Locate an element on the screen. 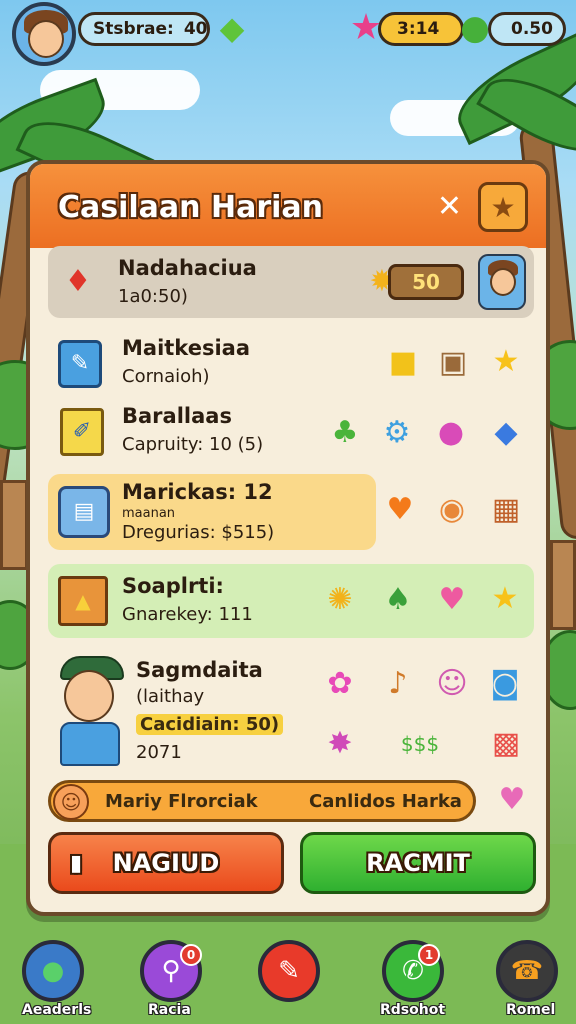 This screenshot has width=576, height=1024. panel-title: Casilaan Harian is located at coordinates (191, 207).